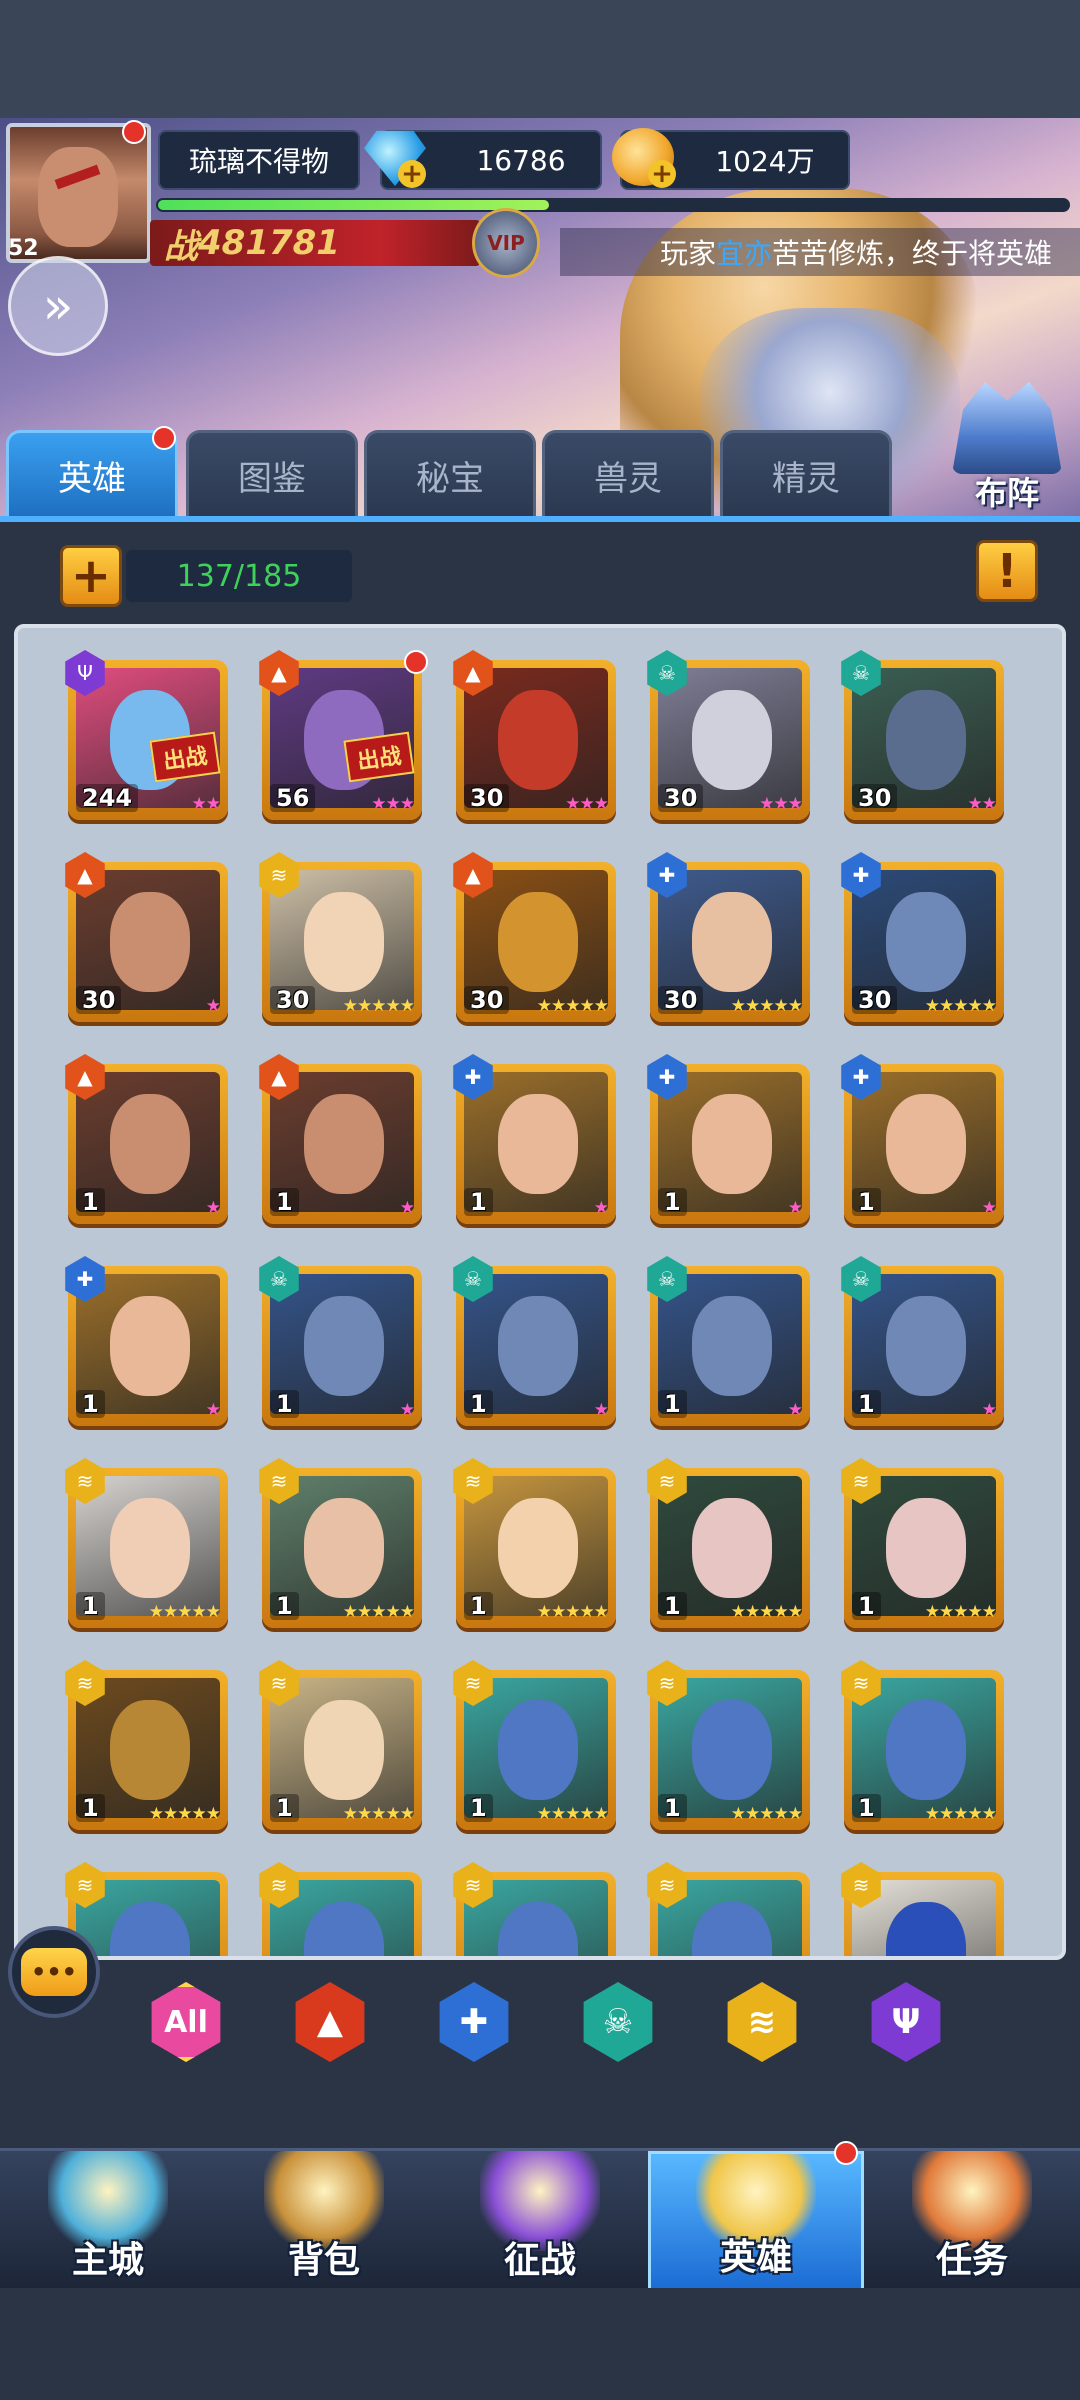  Describe the element at coordinates (186, 2022) in the screenshot. I see `filter-all-button: All` at that location.